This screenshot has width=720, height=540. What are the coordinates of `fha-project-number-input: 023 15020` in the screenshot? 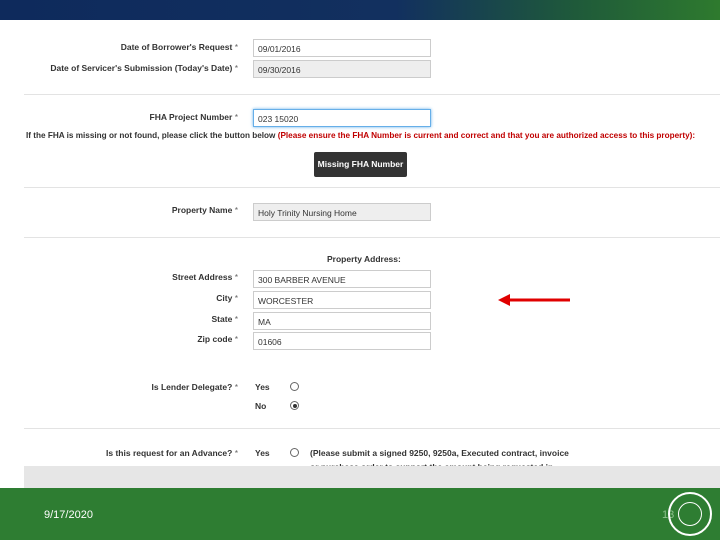 It's located at (342, 118).